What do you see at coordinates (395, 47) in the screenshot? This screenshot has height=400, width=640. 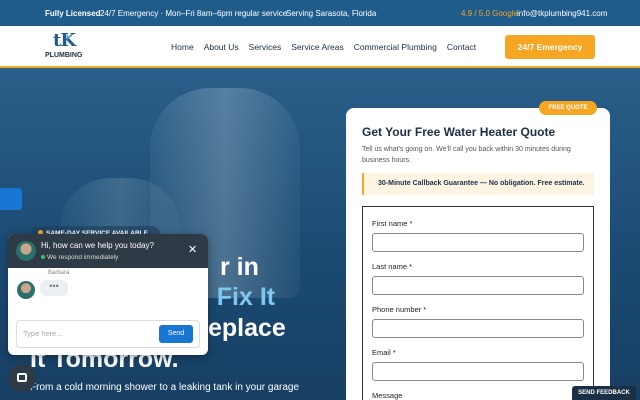 I see `nav-item-commercial-plumbing: Commercial Plumbing` at bounding box center [395, 47].